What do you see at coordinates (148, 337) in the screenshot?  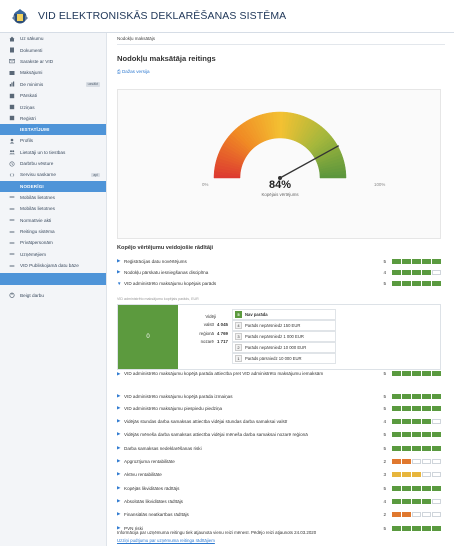 I see `debt-value-box: 0` at bounding box center [148, 337].